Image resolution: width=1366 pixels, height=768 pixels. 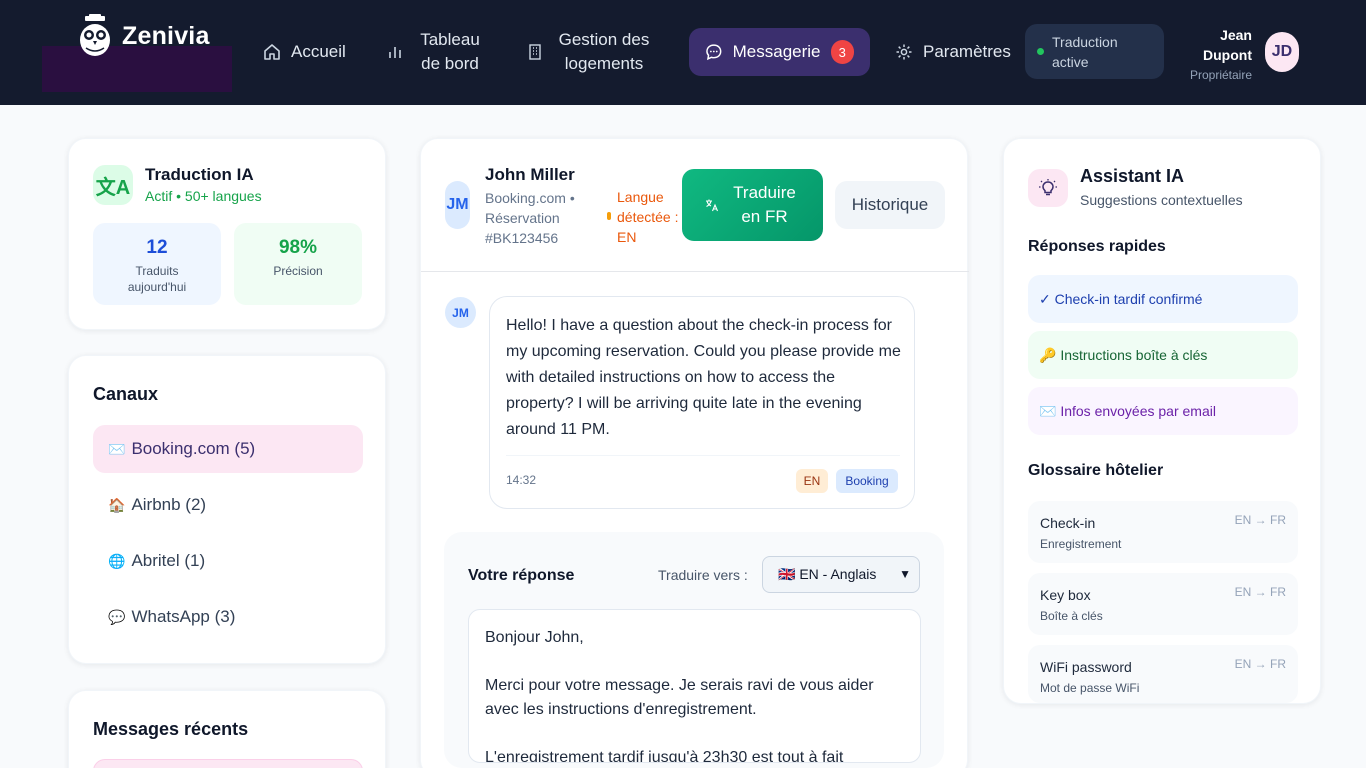 I want to click on quick-replies-title: Réponses rapides, so click(x=1097, y=246).